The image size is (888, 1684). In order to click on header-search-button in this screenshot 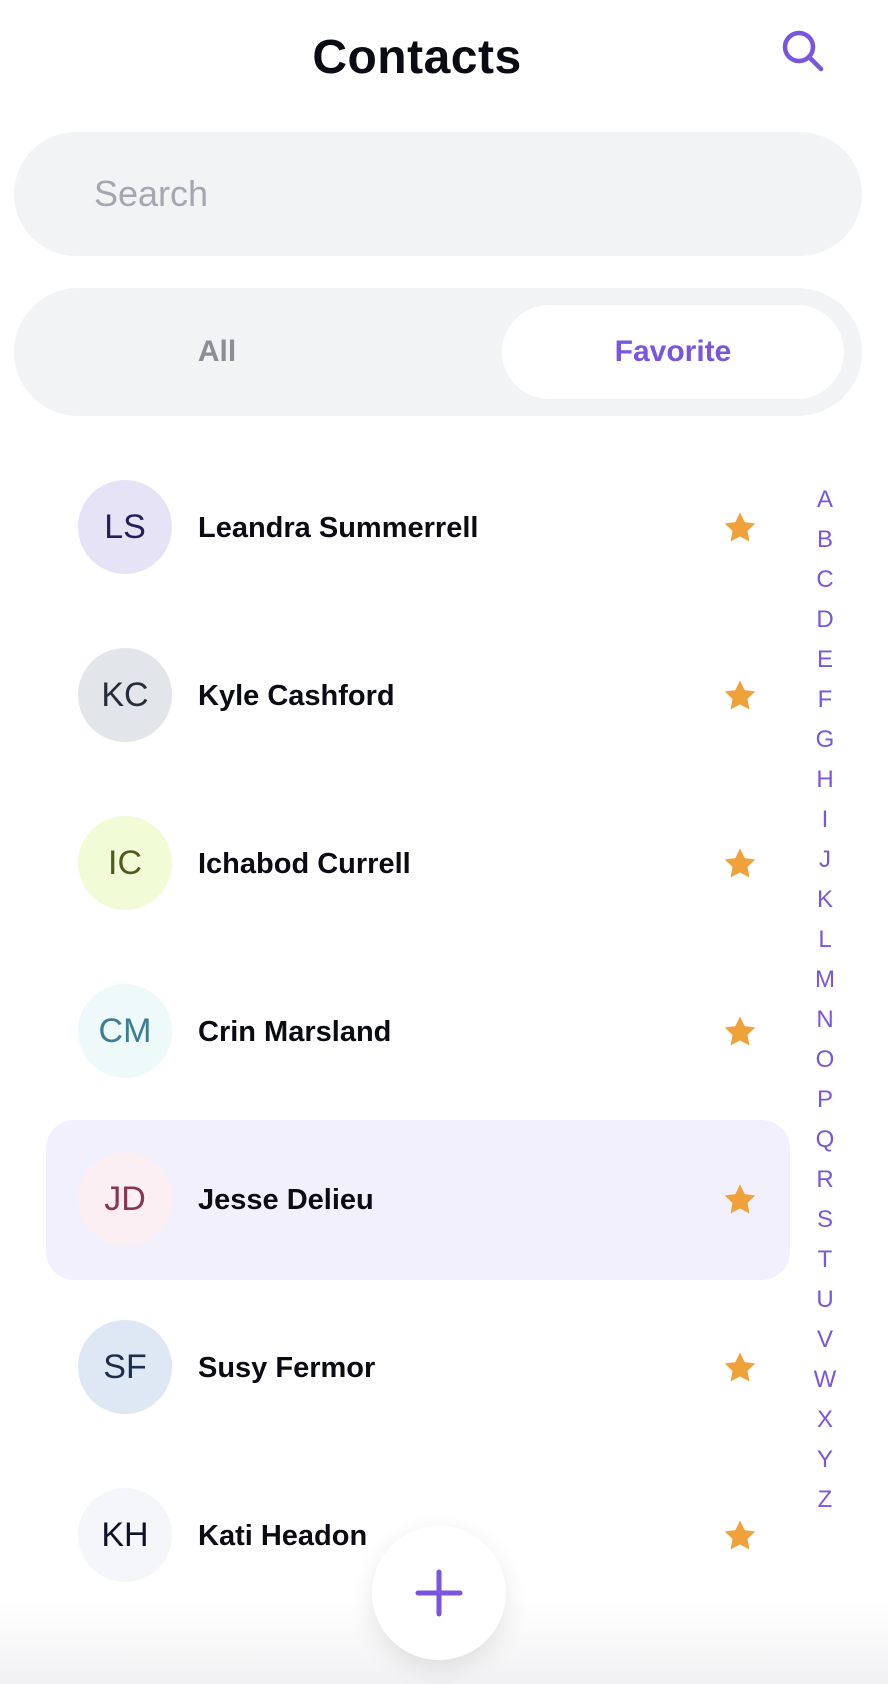, I will do `click(803, 51)`.